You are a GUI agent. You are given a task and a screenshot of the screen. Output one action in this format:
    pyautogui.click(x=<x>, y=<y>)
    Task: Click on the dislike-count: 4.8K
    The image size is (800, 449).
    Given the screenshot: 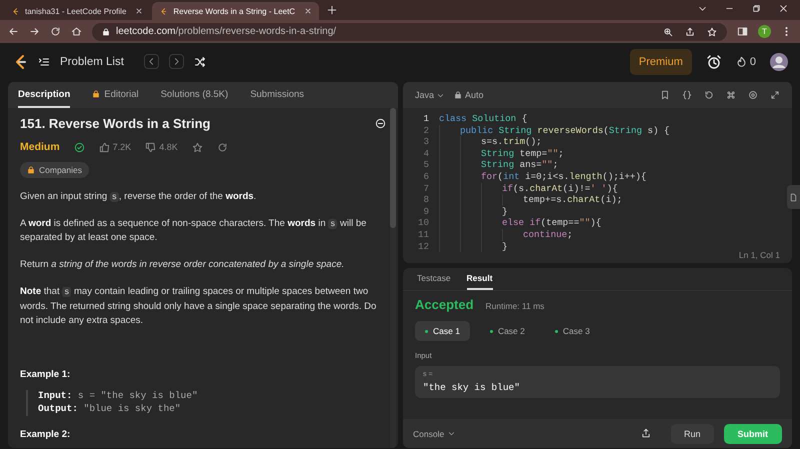 What is the action you would take?
    pyautogui.click(x=168, y=147)
    